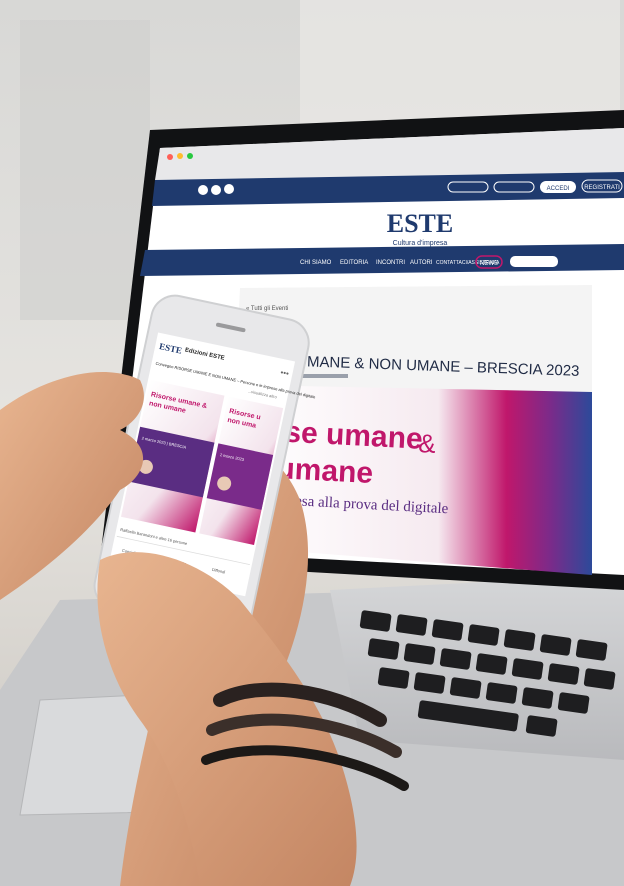 The height and width of the screenshot is (886, 624). What do you see at coordinates (170, 157) in the screenshot?
I see `close-dot-icon` at bounding box center [170, 157].